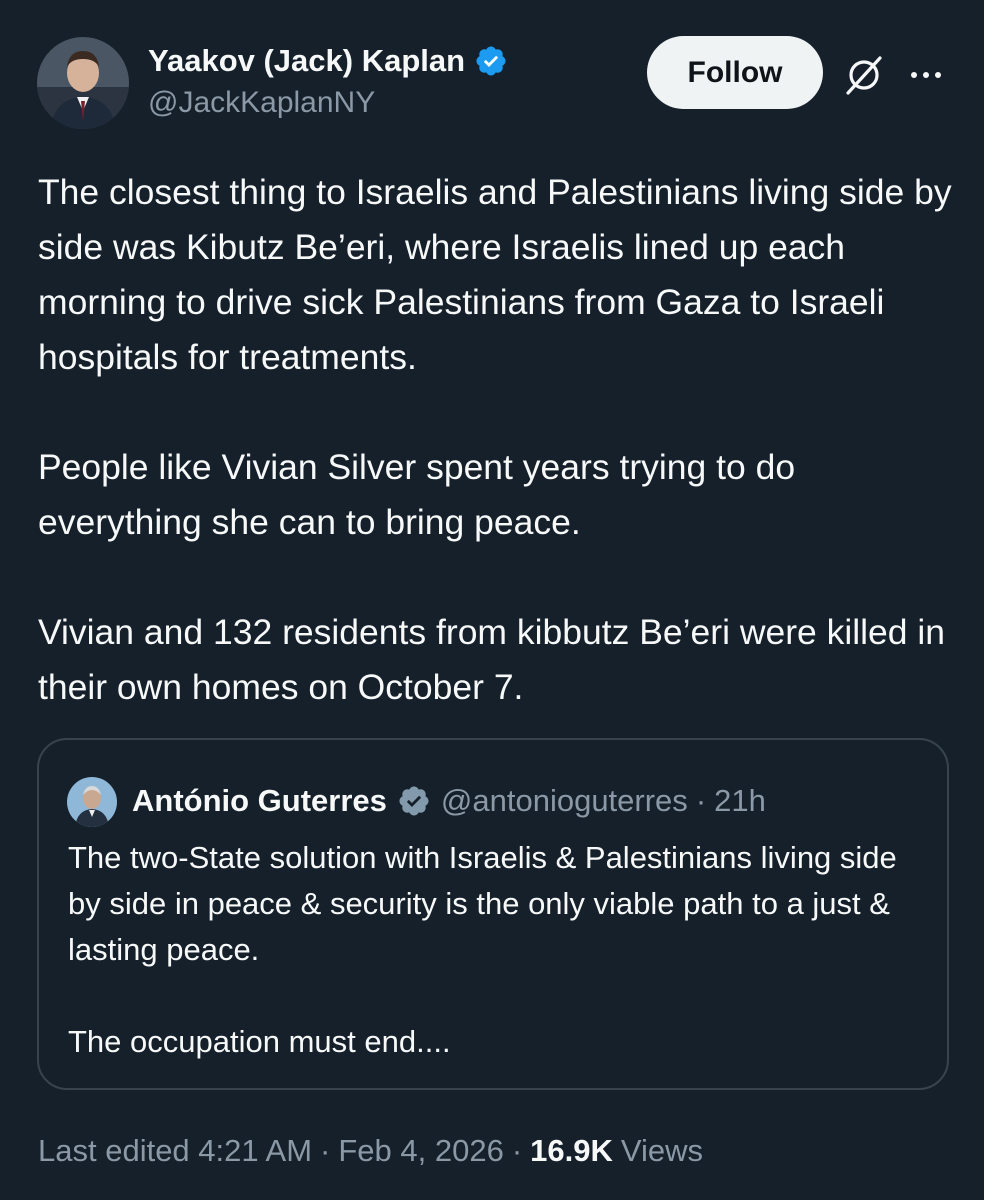 The height and width of the screenshot is (1200, 984). I want to click on quoted-author-name: António Guterres, so click(259, 801).